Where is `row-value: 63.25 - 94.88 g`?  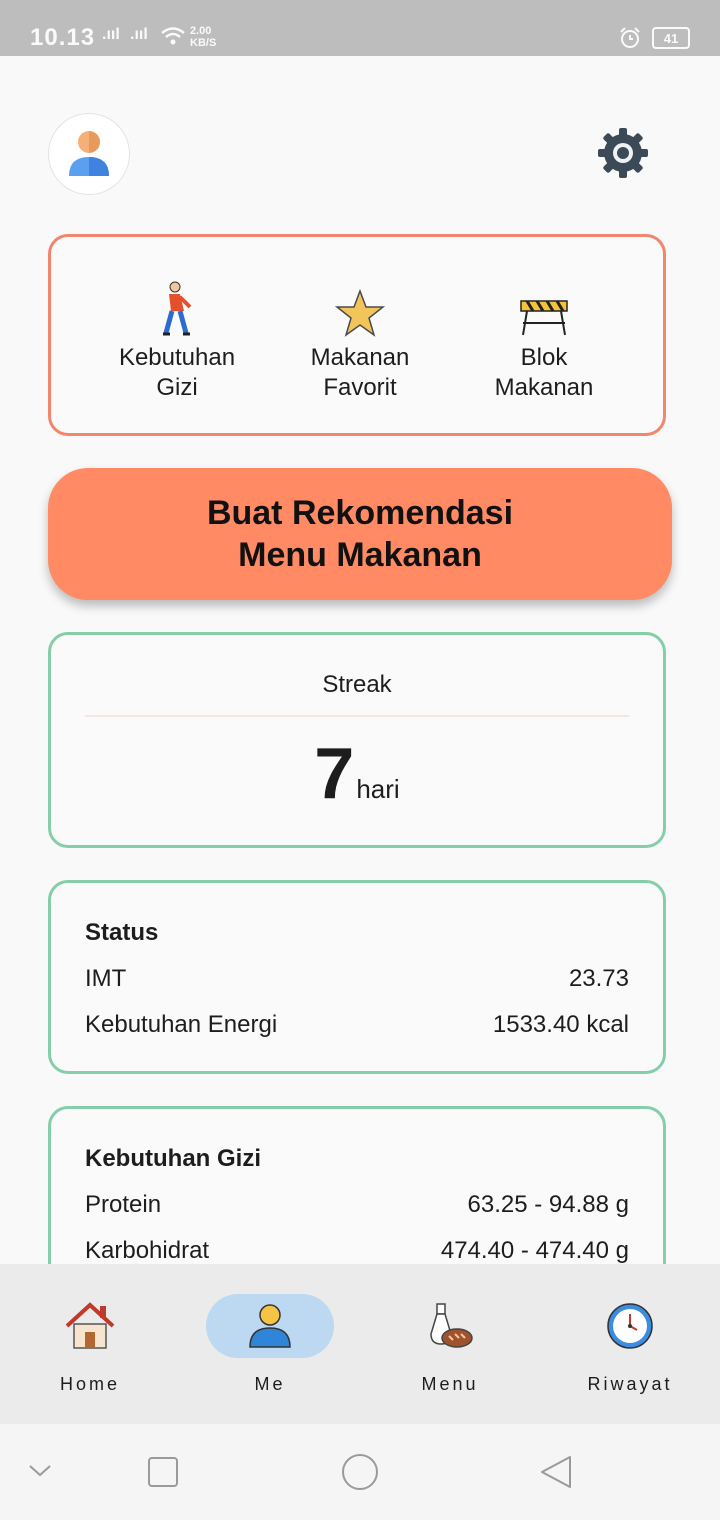
row-value: 63.25 - 94.88 g is located at coordinates (548, 1204).